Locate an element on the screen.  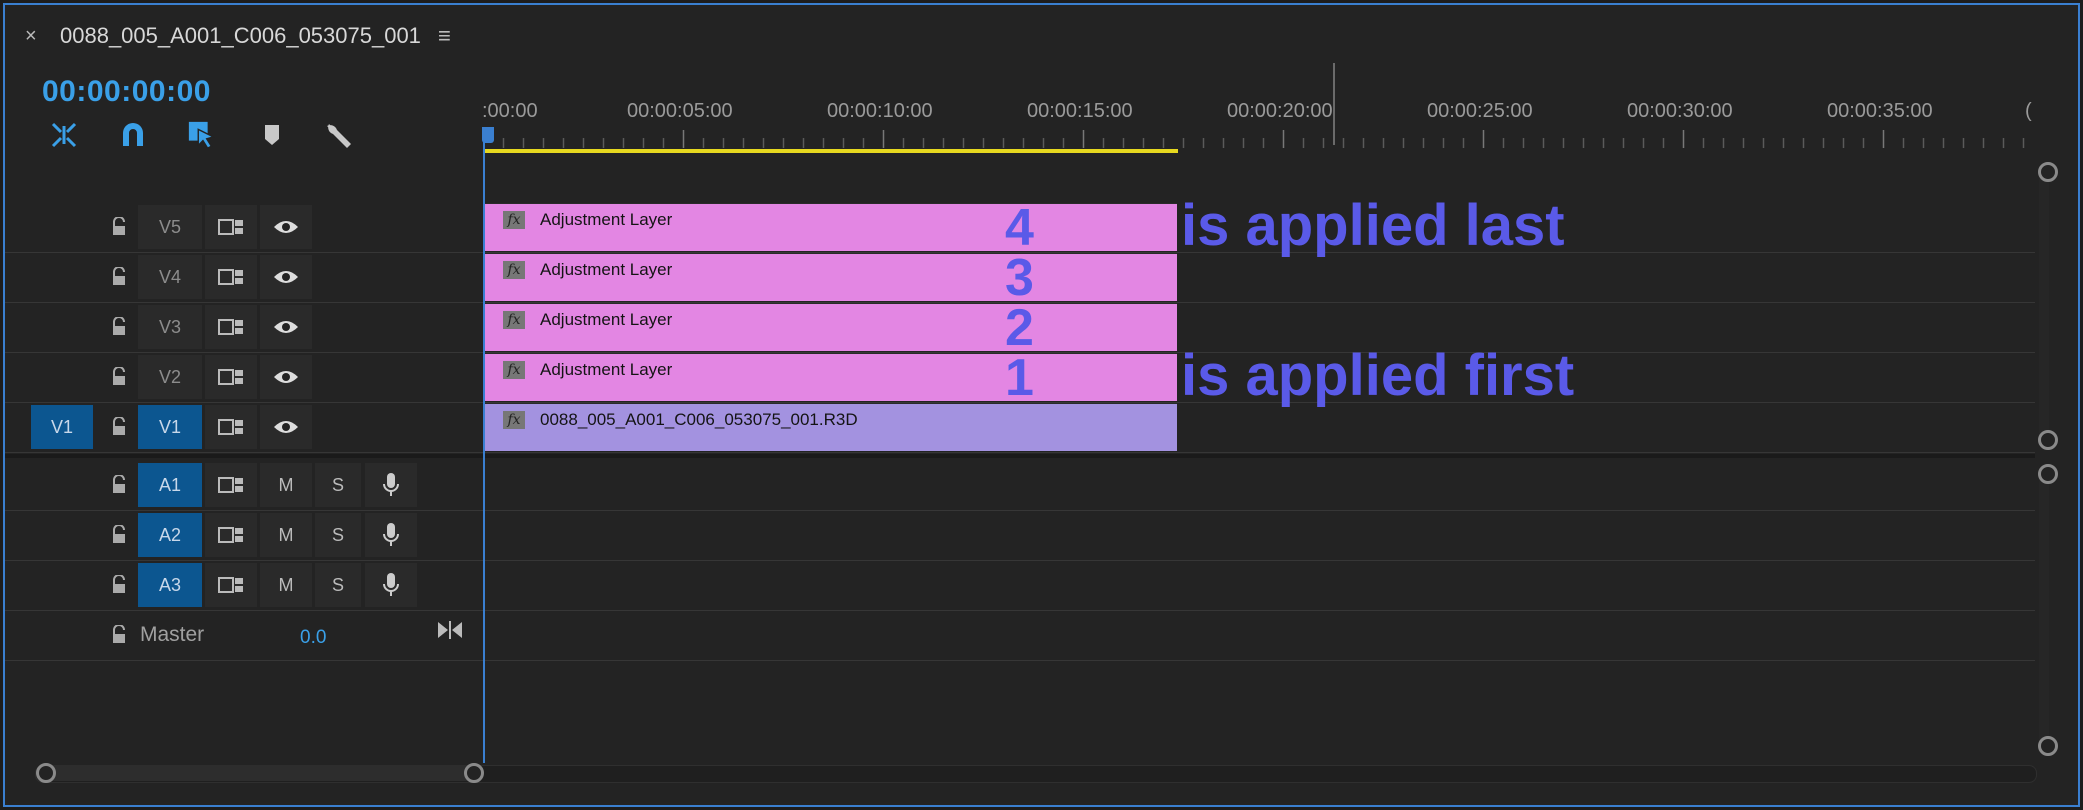
source-patch-v1: V1 is located at coordinates (62, 427).